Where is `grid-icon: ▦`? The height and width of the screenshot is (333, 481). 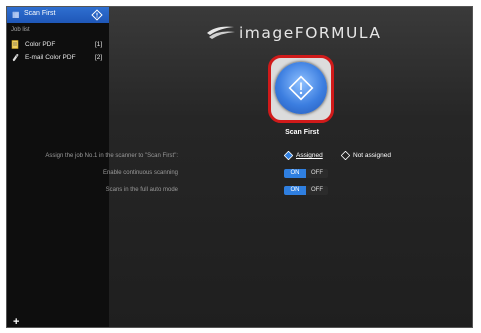 grid-icon: ▦ is located at coordinates (16, 14).